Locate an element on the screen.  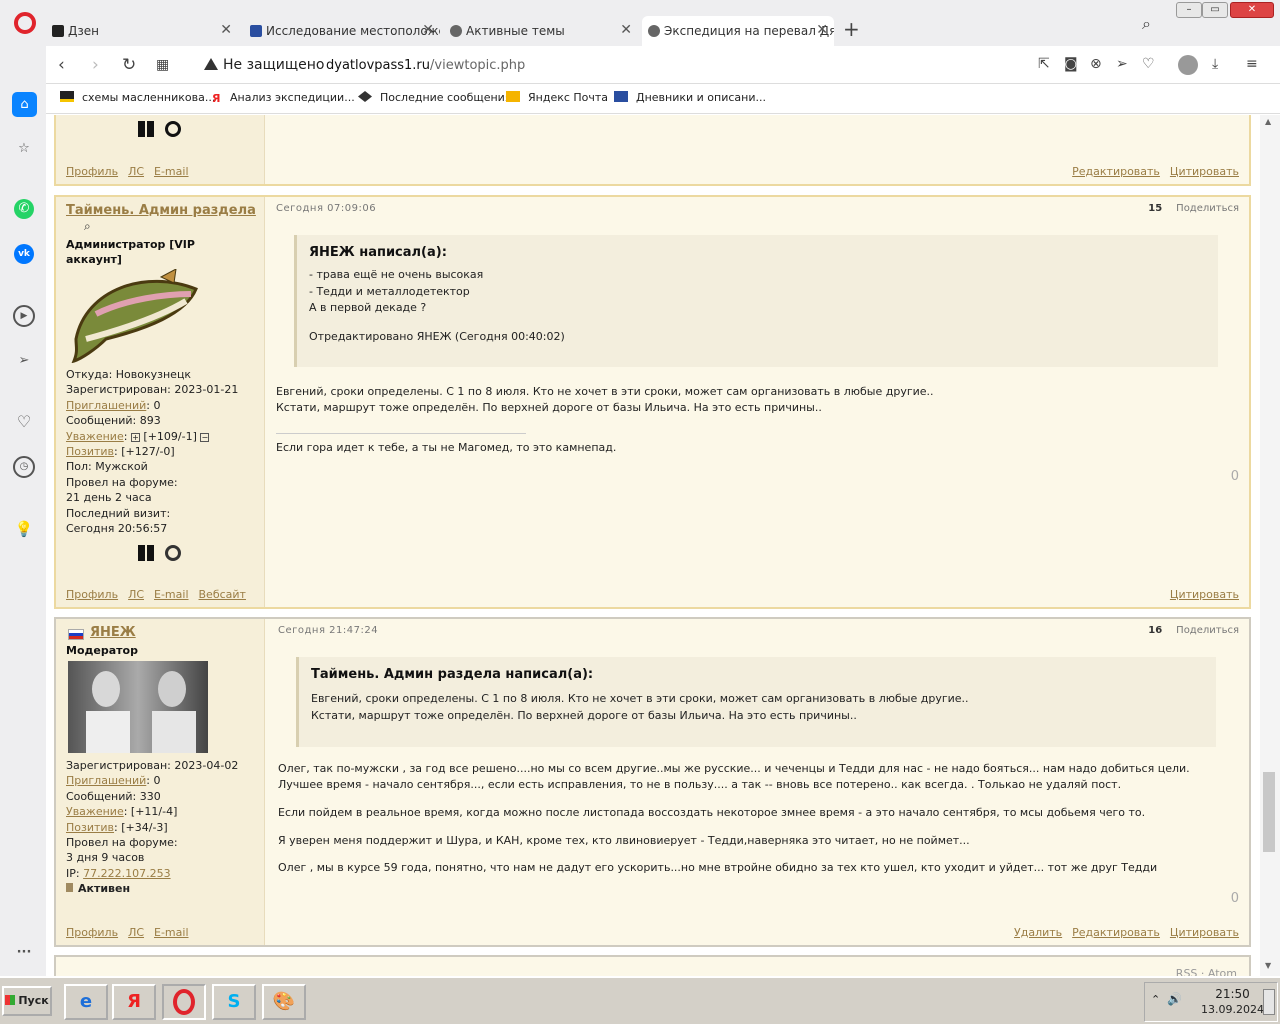
forum-icon is located at coordinates (365, 96).